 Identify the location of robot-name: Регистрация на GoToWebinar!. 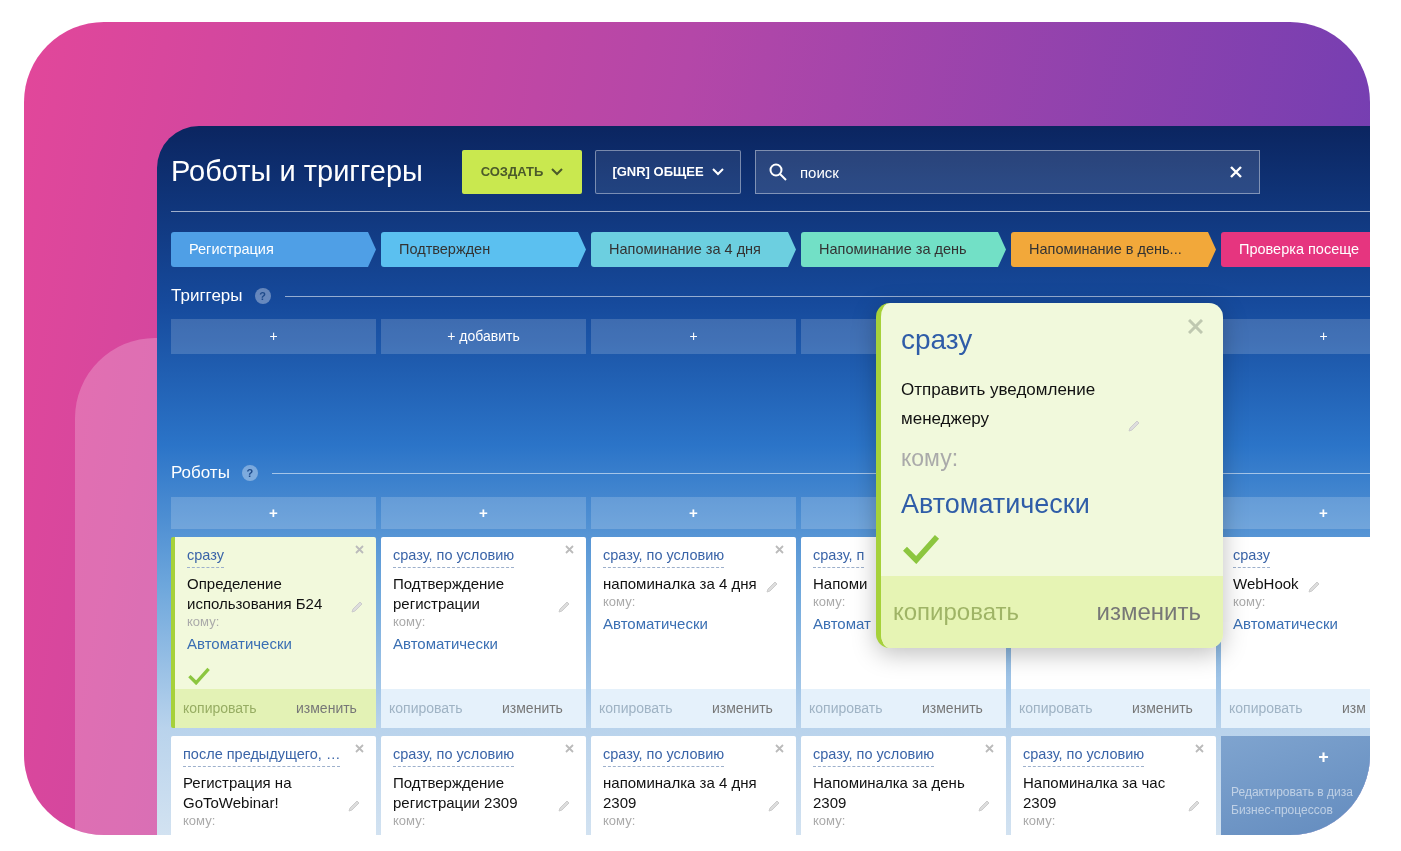
(238, 792).